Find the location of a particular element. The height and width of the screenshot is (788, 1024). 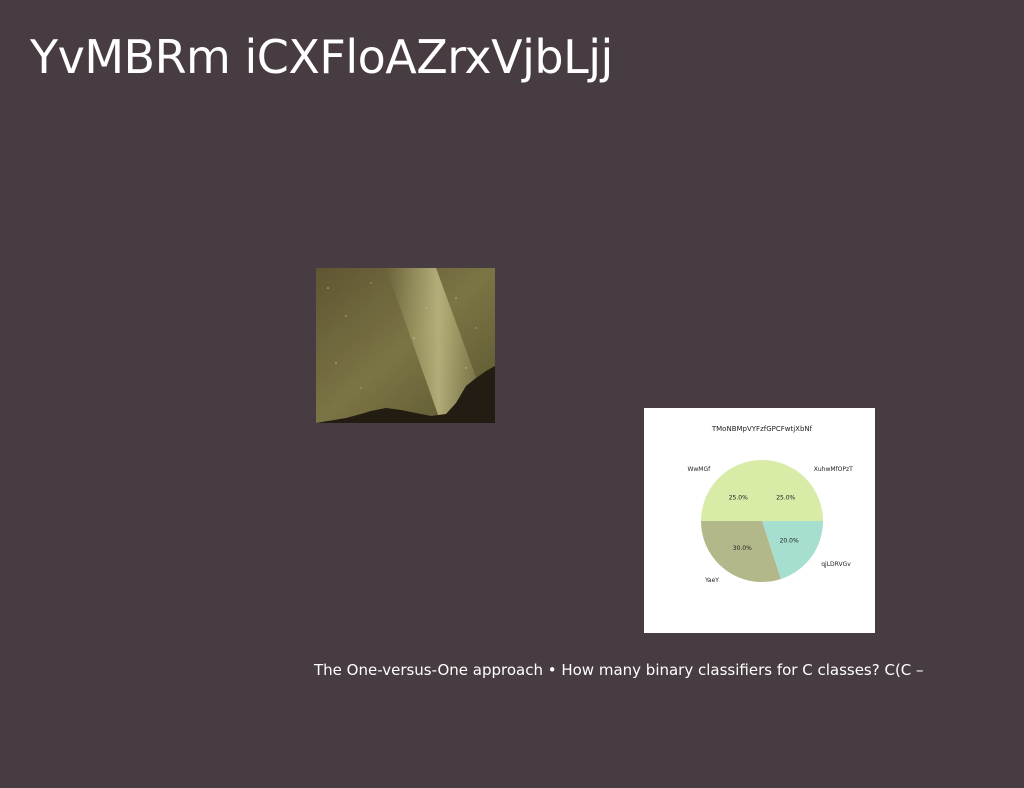

pie-category-label: qjLDRVGv is located at coordinates (836, 564).